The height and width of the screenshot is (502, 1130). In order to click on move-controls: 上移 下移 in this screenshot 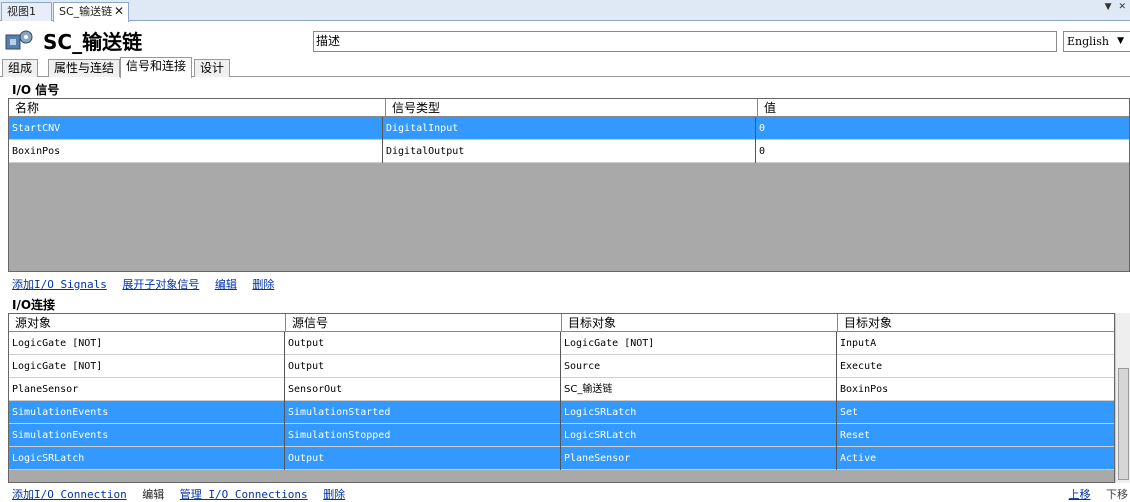, I will do `click(1099, 494)`.